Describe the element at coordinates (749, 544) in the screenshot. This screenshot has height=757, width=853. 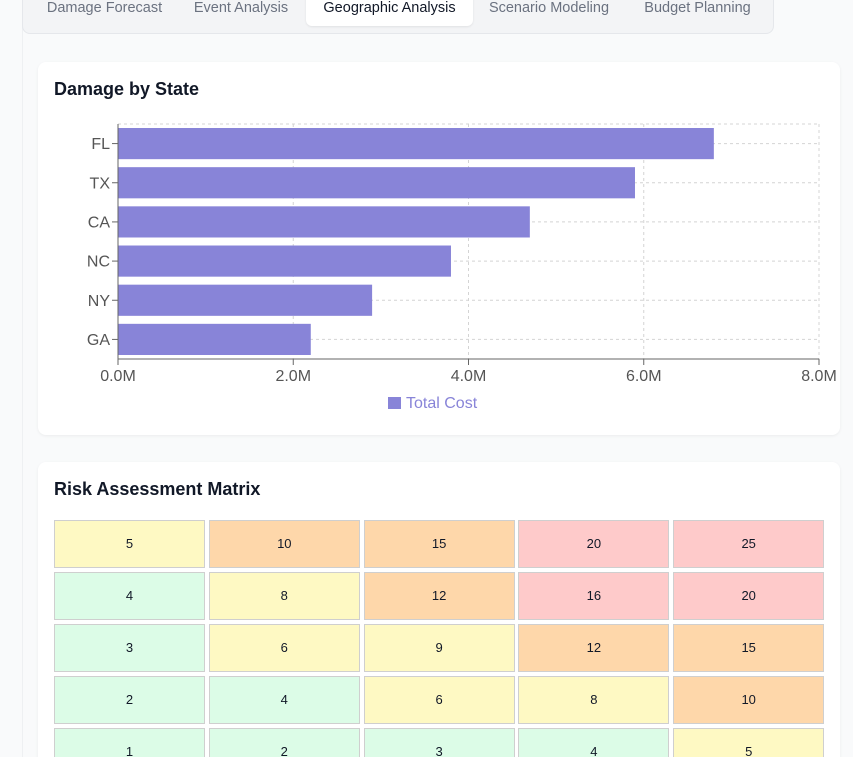
I see `risk-cell: 25` at that location.